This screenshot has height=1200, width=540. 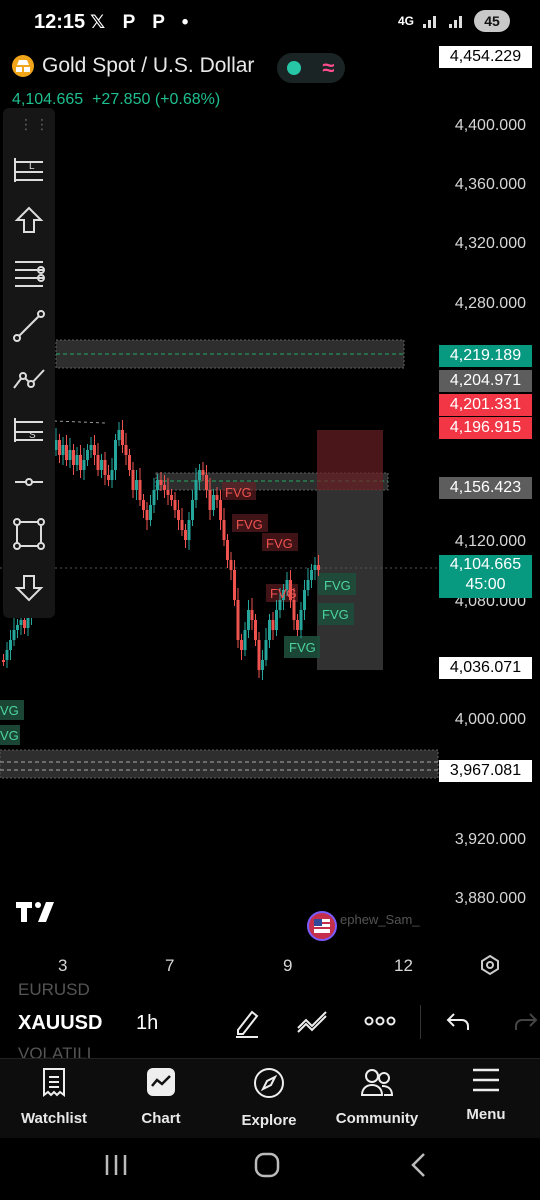 I want to click on status-bar: 12:15 𝕏 P P • 4G 45, so click(x=270, y=22).